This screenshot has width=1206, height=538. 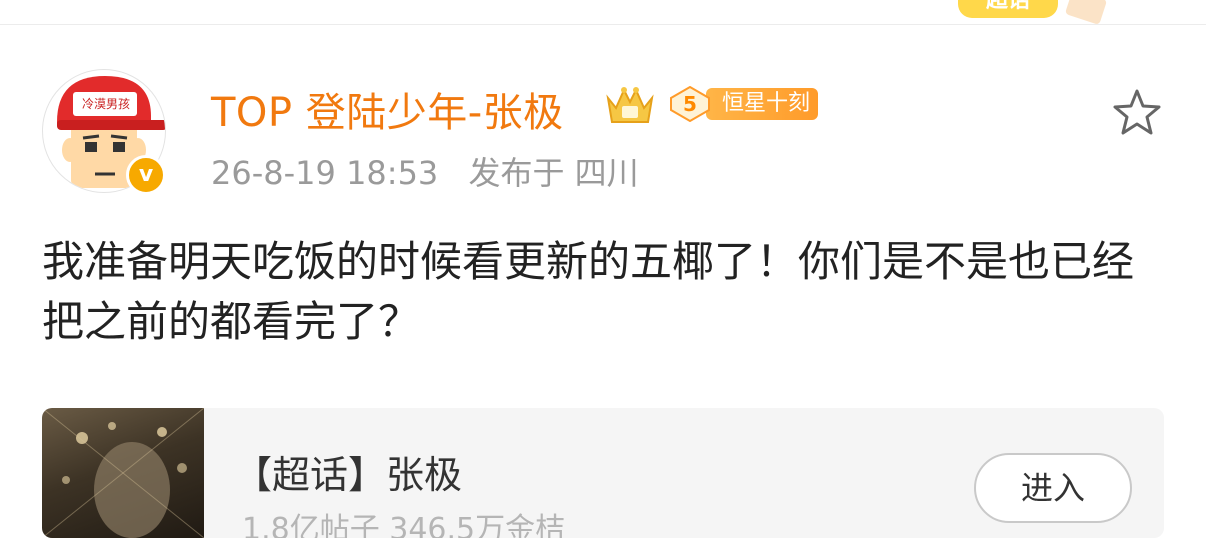 I want to click on verified-mark: v, so click(x=146, y=174).